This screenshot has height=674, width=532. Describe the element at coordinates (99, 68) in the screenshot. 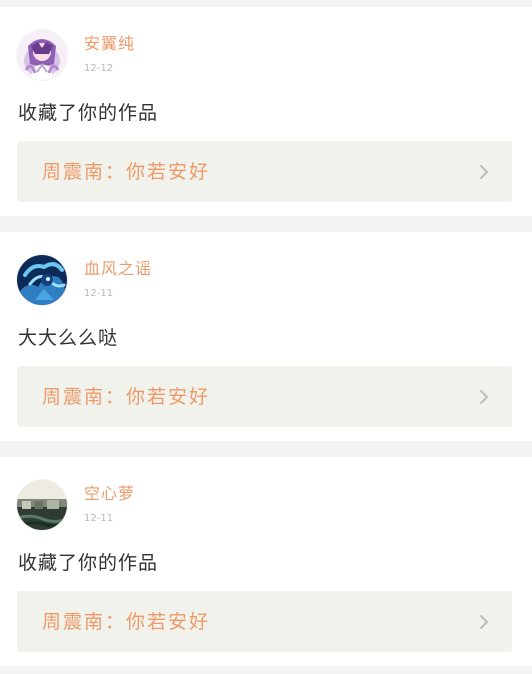

I see `activity-date: 12-12` at that location.